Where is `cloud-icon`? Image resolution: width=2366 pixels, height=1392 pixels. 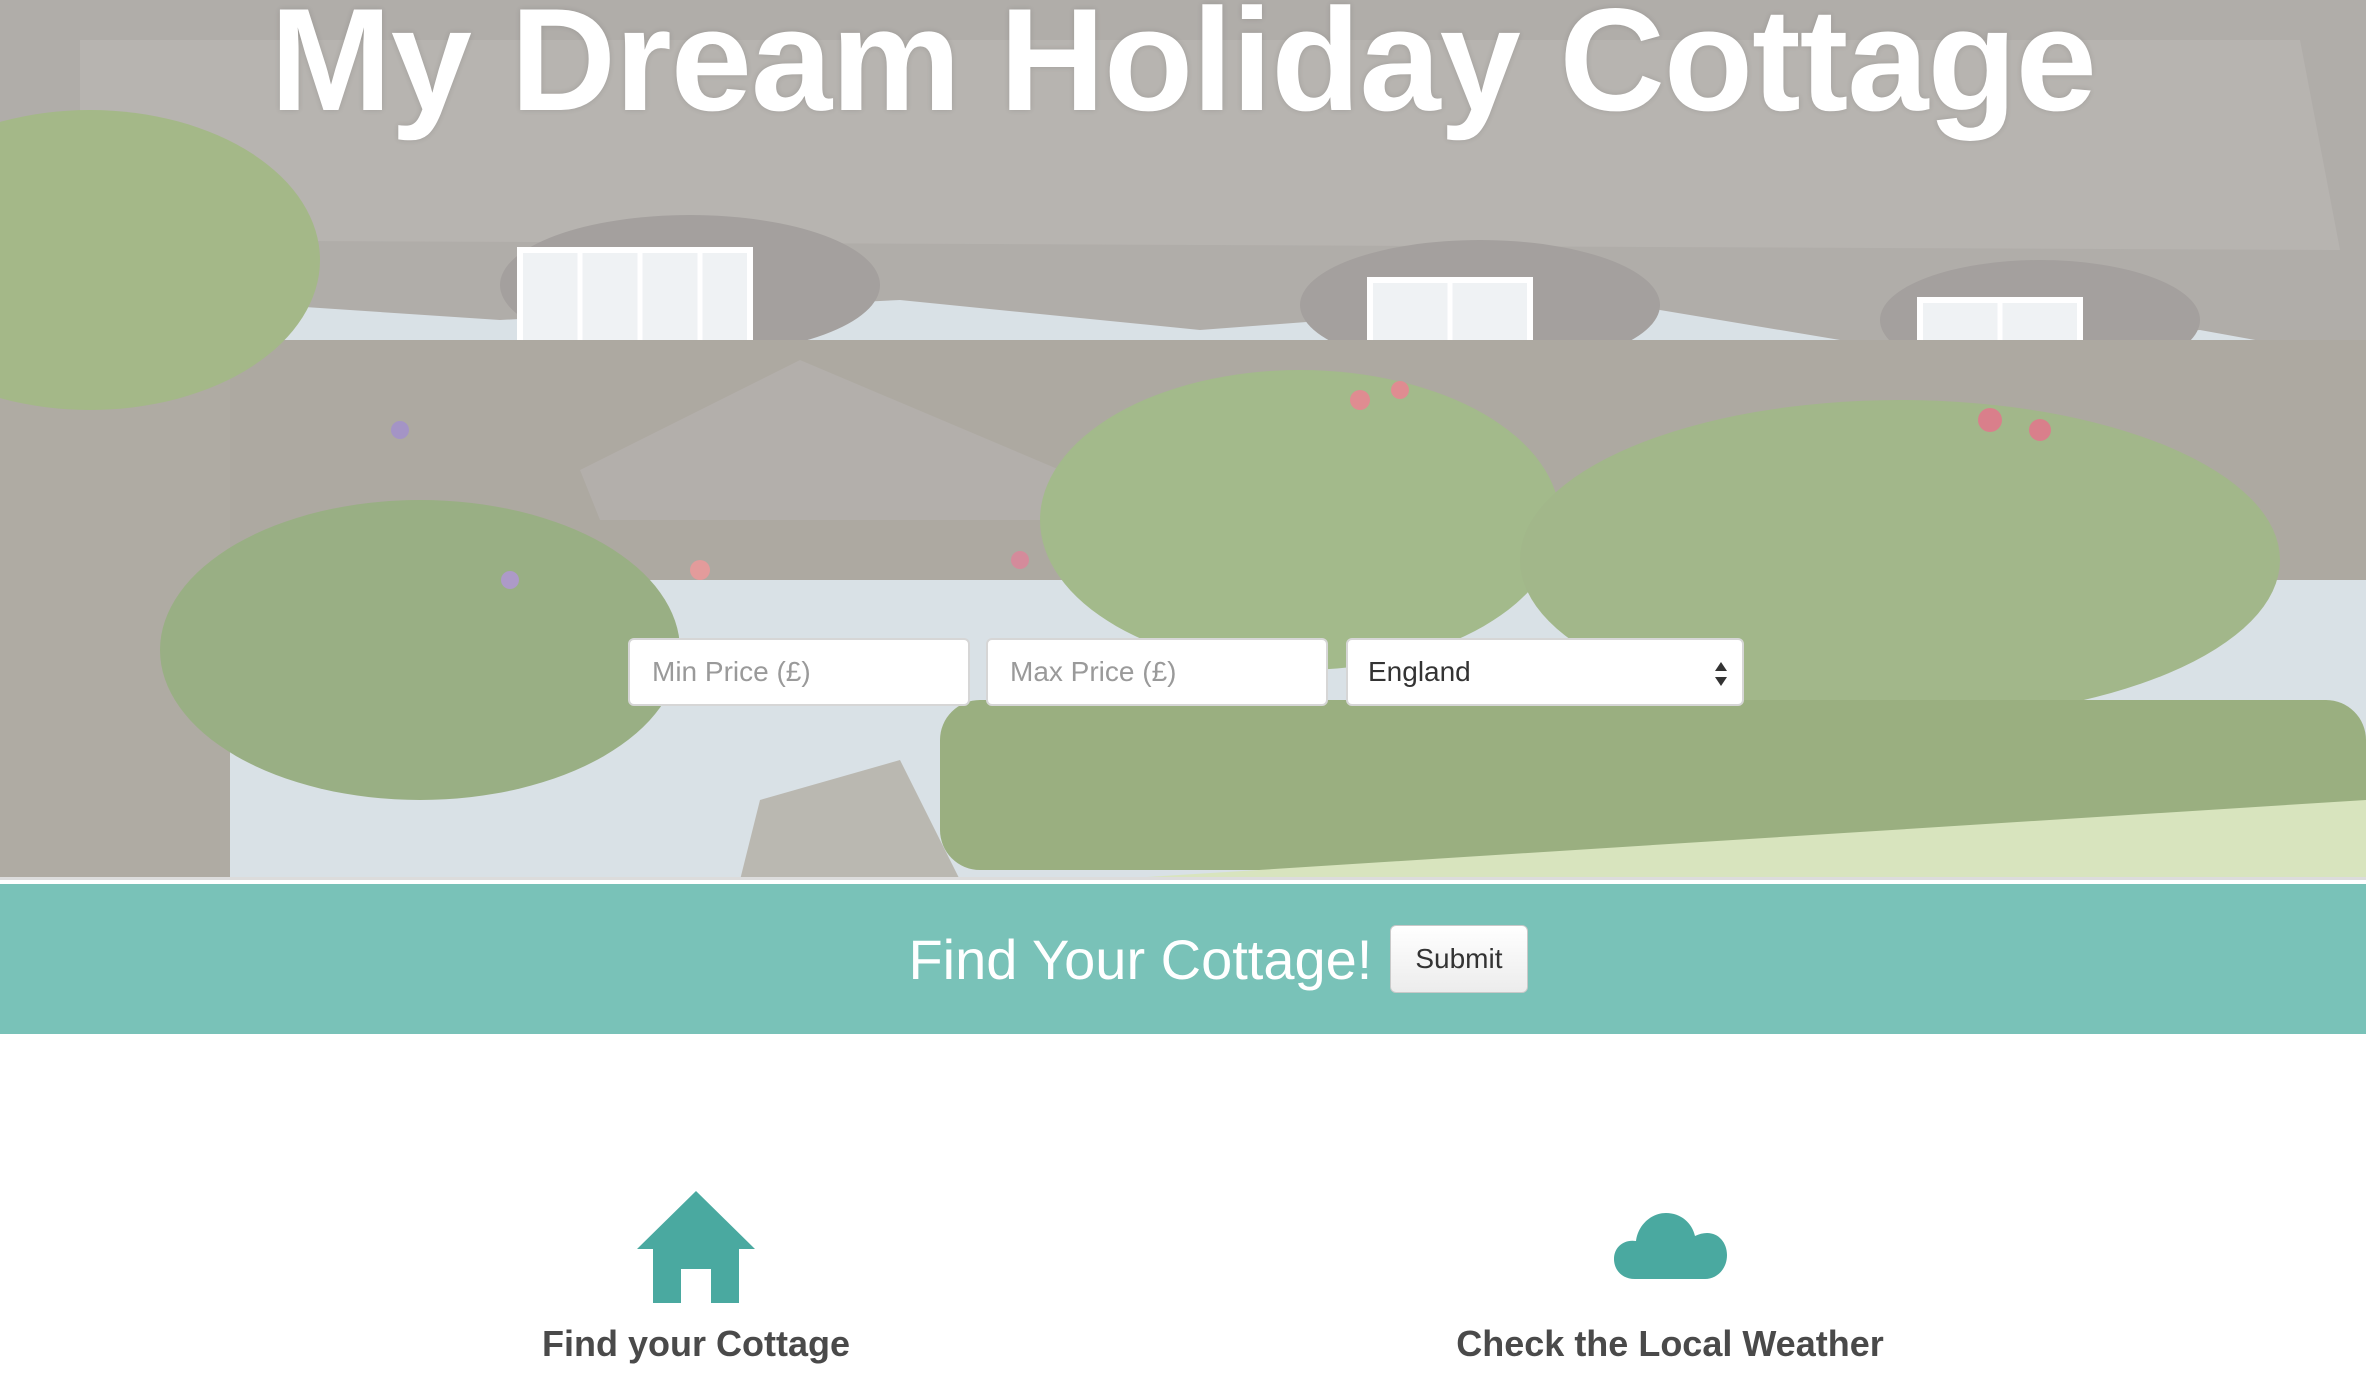
cloud-icon is located at coordinates (1670, 1246).